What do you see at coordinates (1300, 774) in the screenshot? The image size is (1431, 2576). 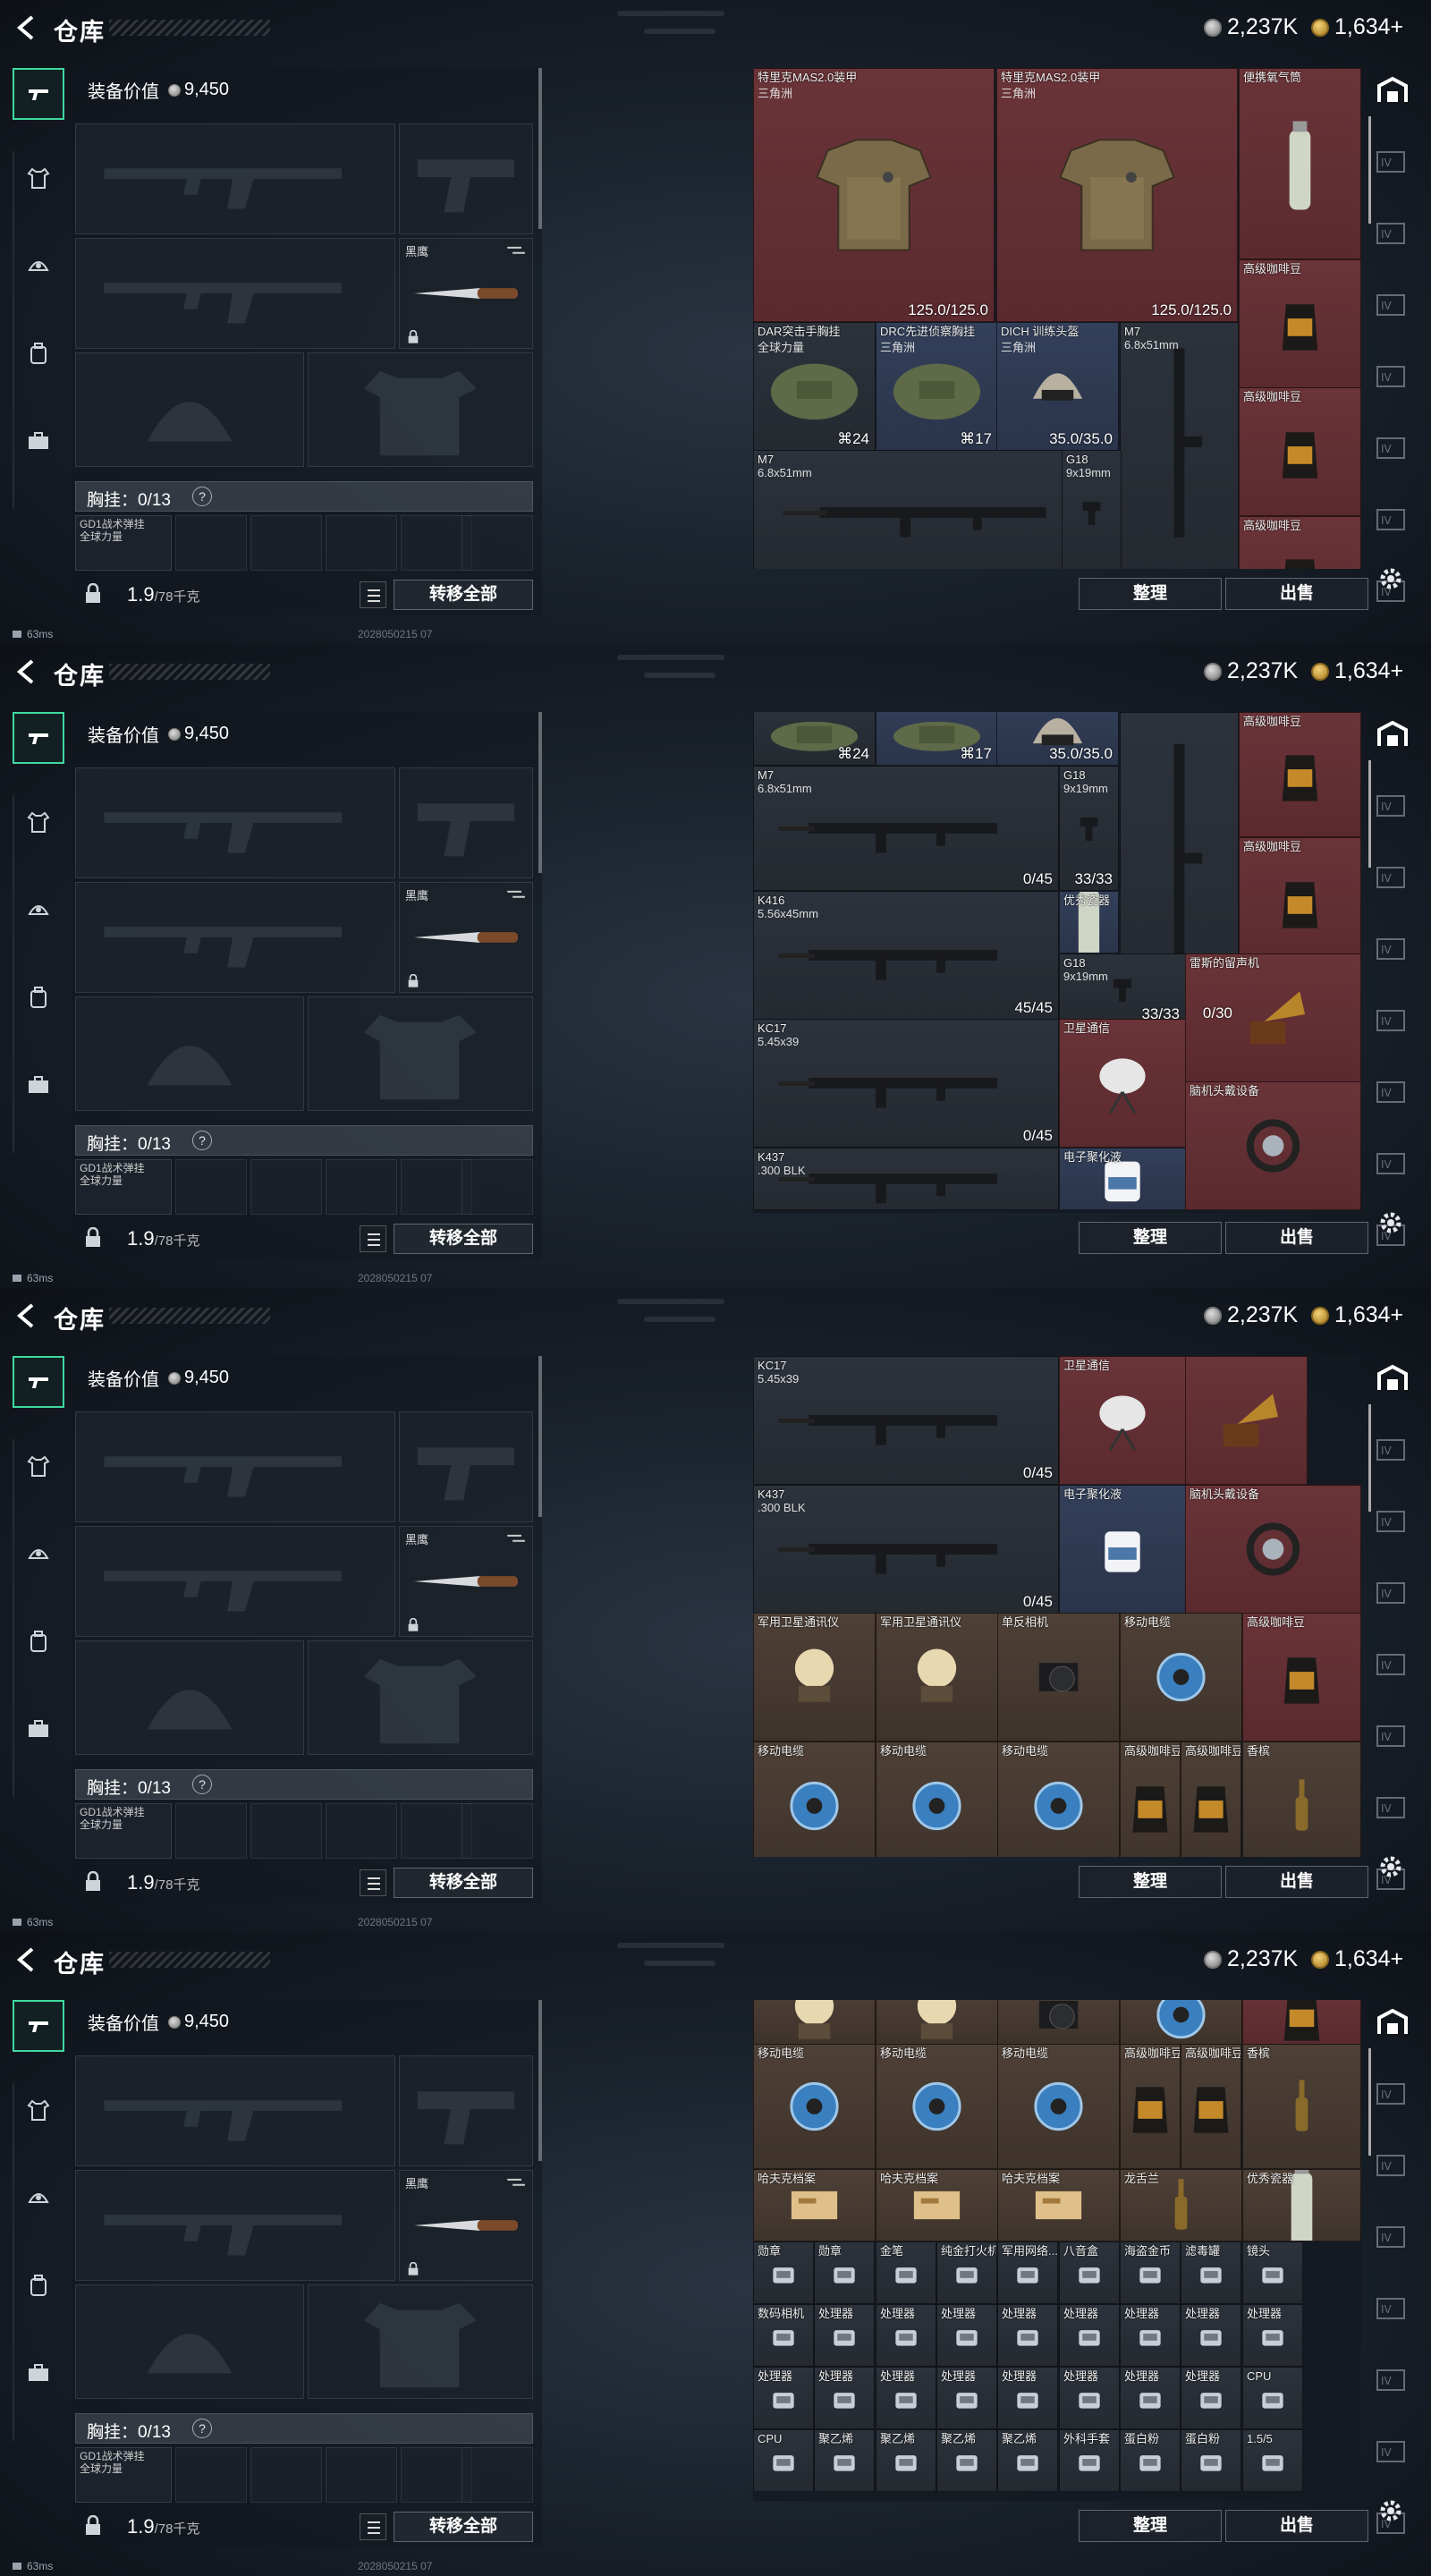 I see `inventory-item: 高级咖啡豆` at bounding box center [1300, 774].